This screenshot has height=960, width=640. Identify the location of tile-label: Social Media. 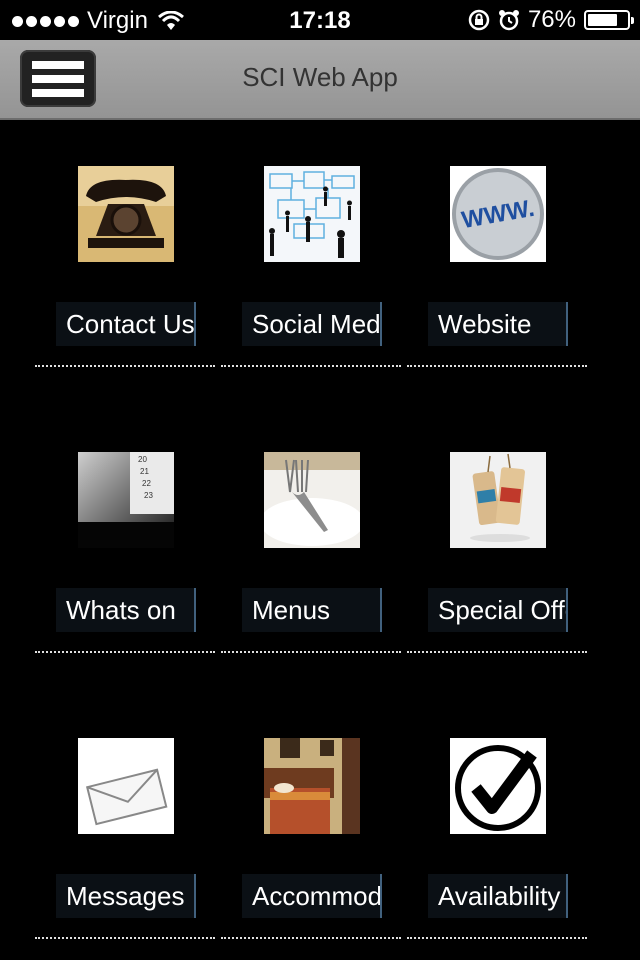
(312, 324).